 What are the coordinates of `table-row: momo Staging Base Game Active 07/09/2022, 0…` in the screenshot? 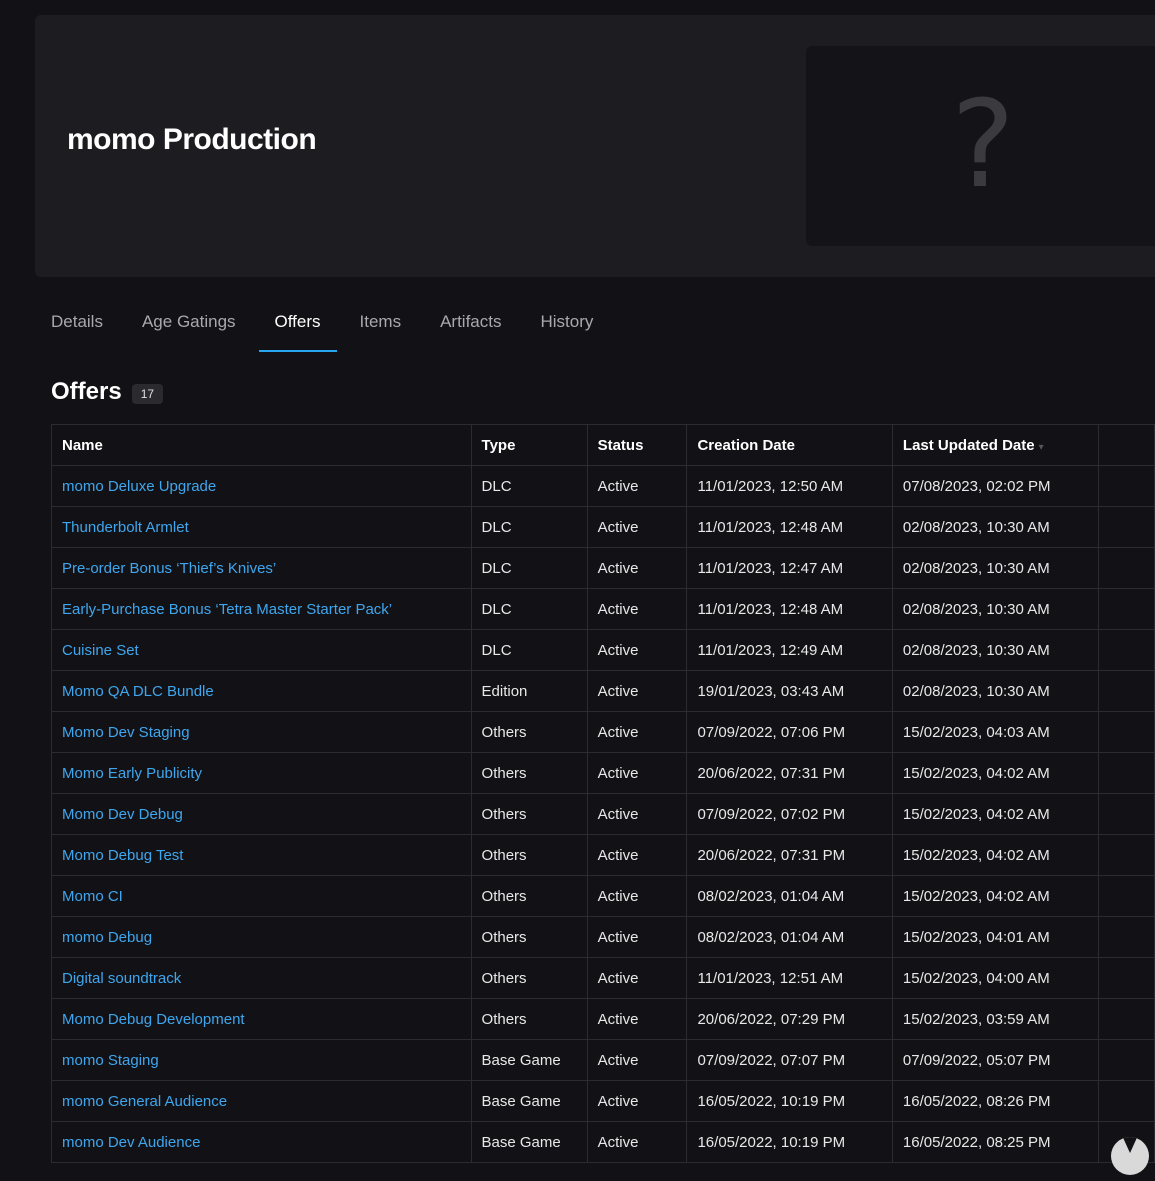 It's located at (603, 1060).